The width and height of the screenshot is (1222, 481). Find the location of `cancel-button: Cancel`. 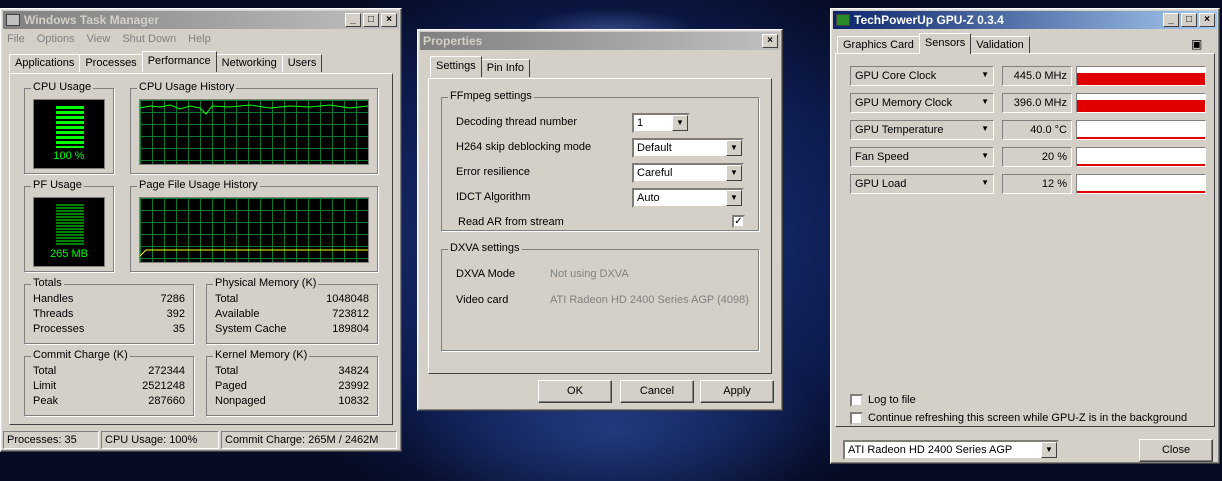

cancel-button: Cancel is located at coordinates (657, 391).